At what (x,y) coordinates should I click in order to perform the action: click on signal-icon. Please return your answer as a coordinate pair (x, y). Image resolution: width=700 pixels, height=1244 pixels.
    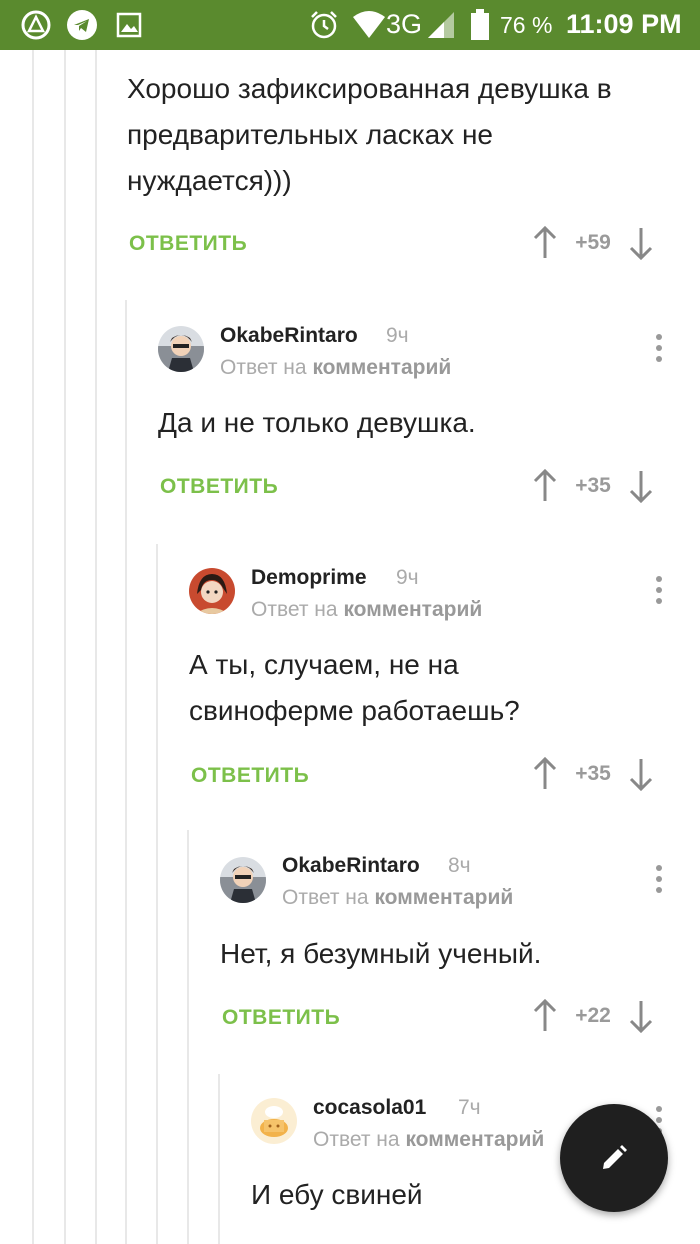
    Looking at the image, I should click on (441, 25).